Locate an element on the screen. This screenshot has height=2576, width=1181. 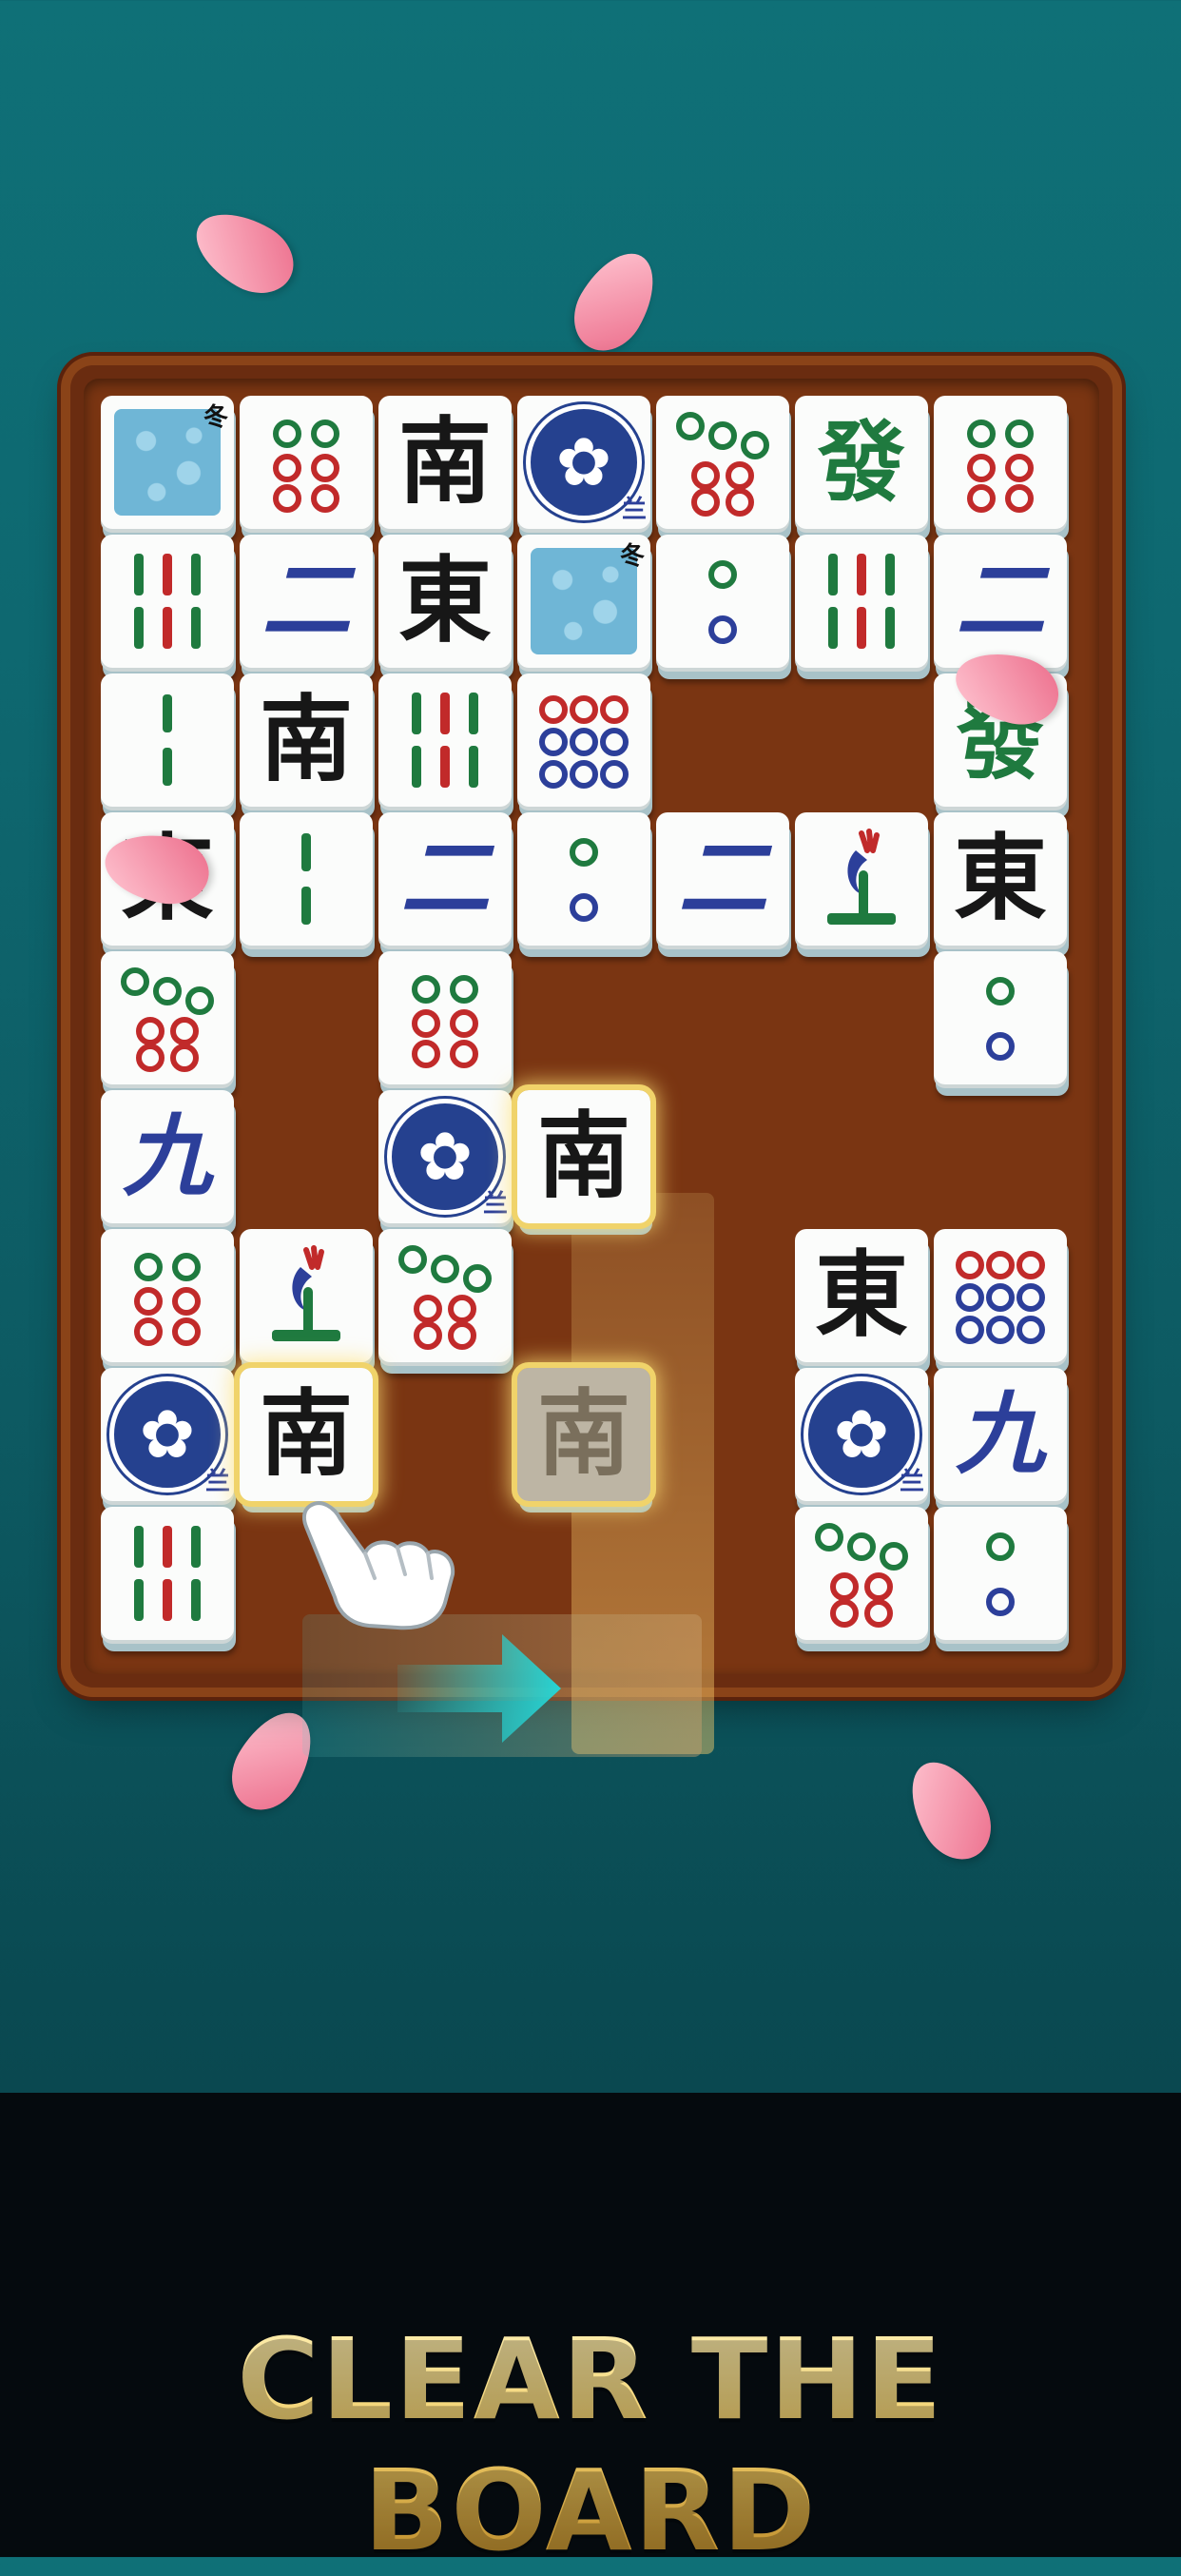
headline-text: CLEAR THE BOARD is located at coordinates (590, 2444).